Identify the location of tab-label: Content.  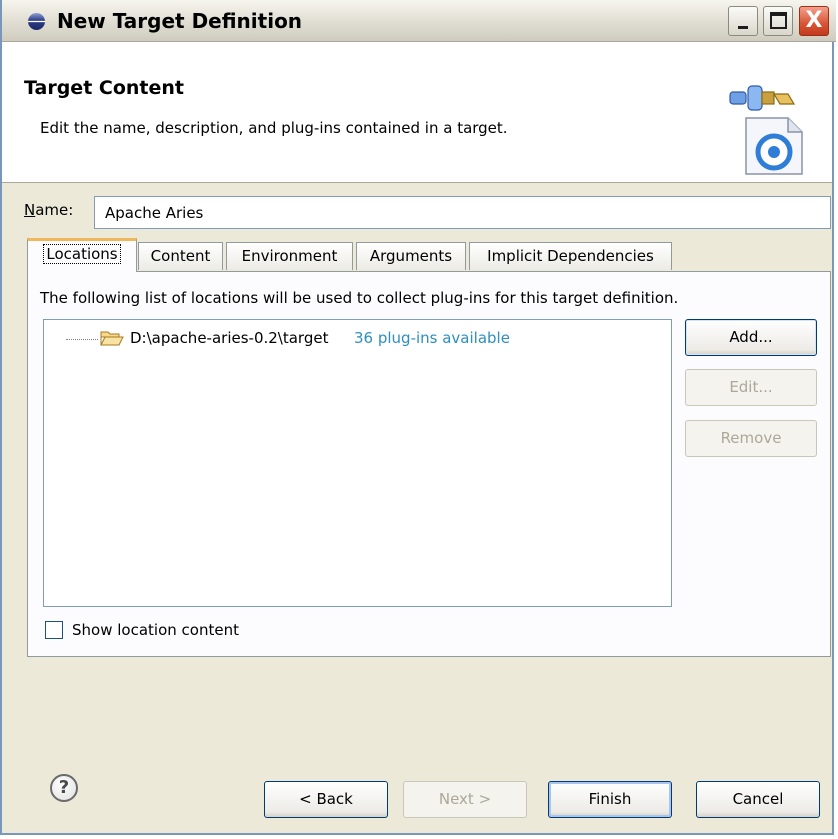
(180, 256).